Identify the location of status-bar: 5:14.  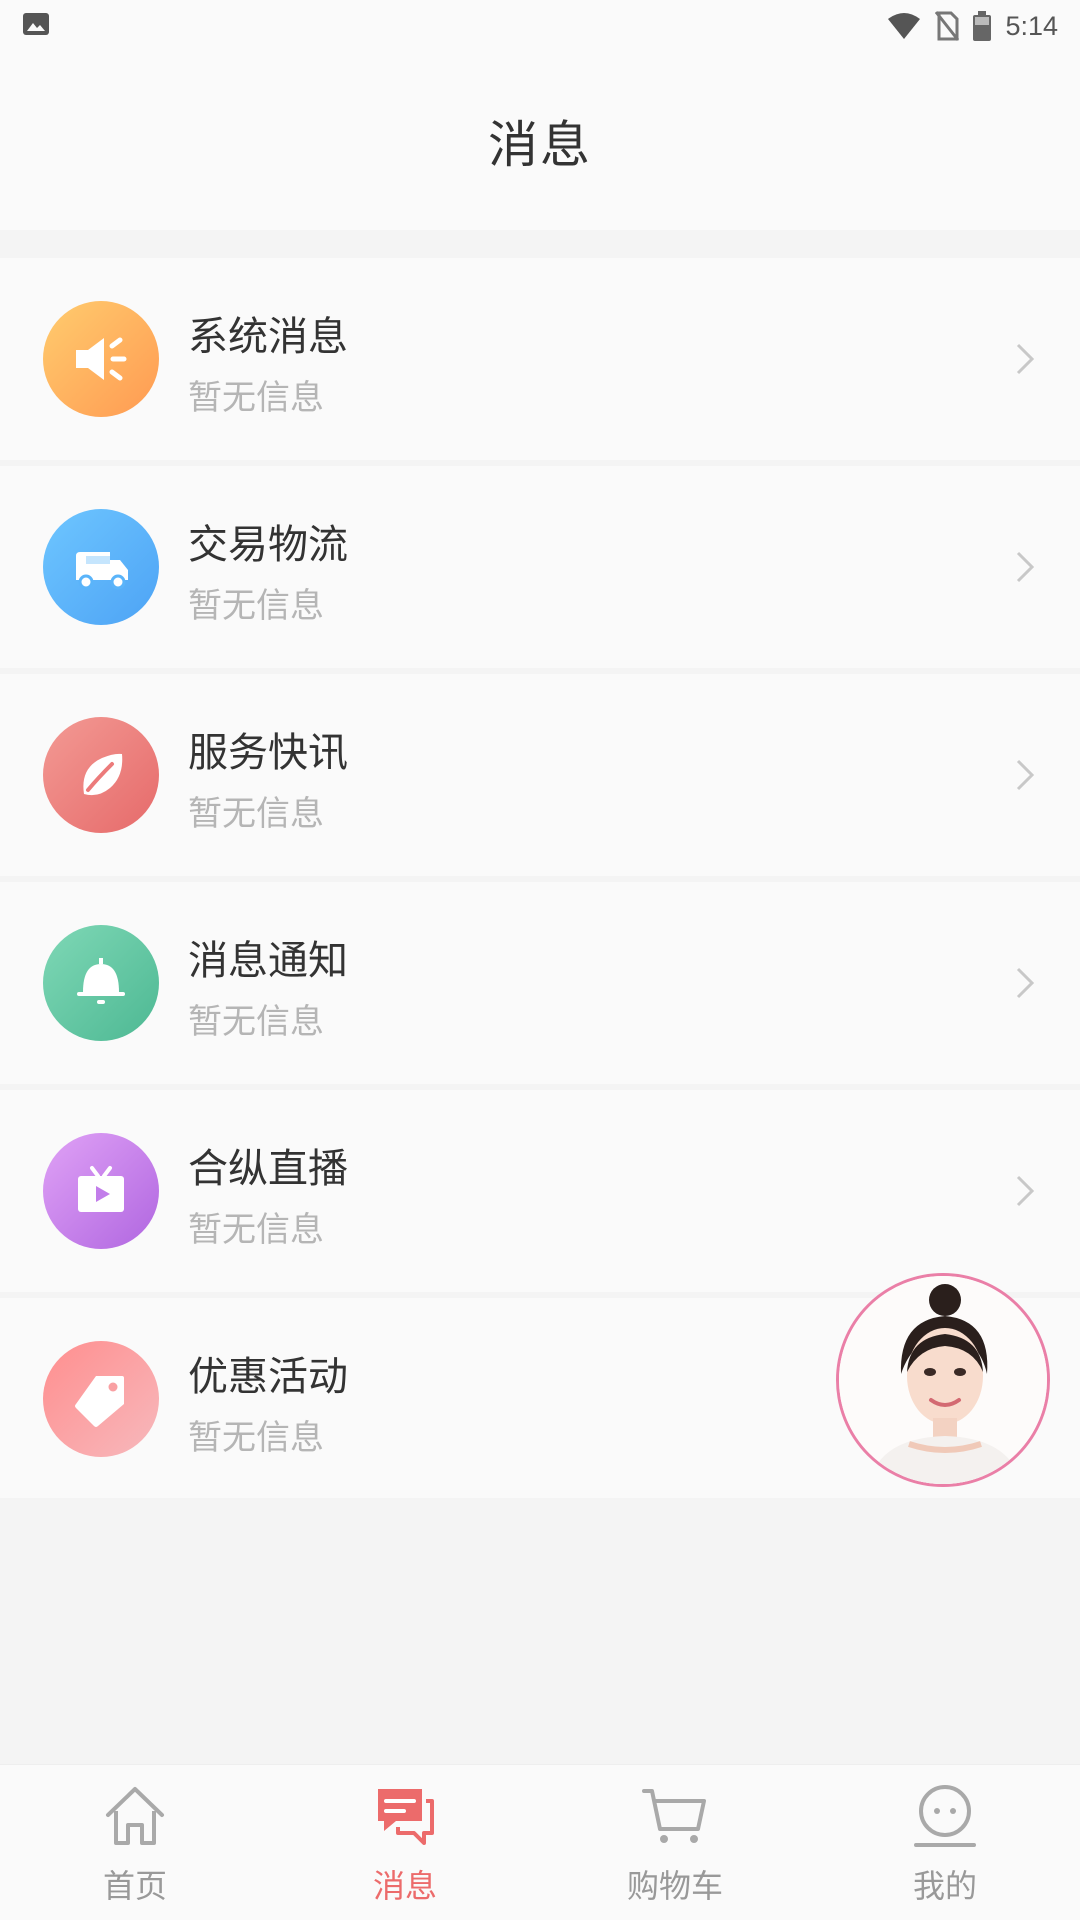
(540, 26).